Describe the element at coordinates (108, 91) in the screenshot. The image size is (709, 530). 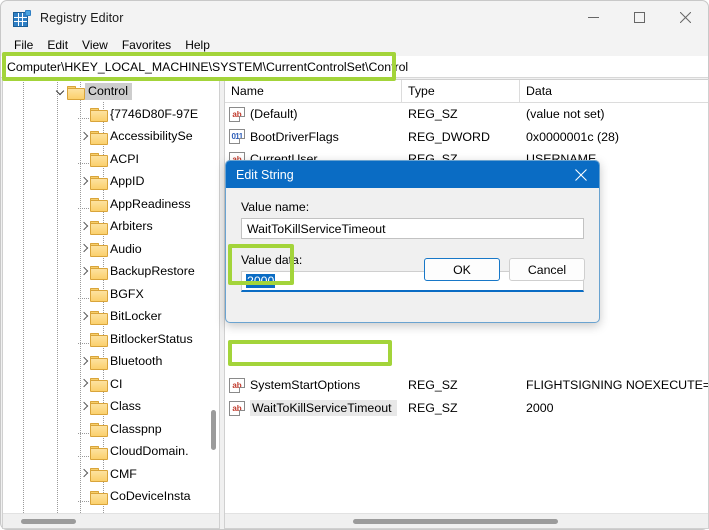
I see `tree-item-label: Control` at that location.